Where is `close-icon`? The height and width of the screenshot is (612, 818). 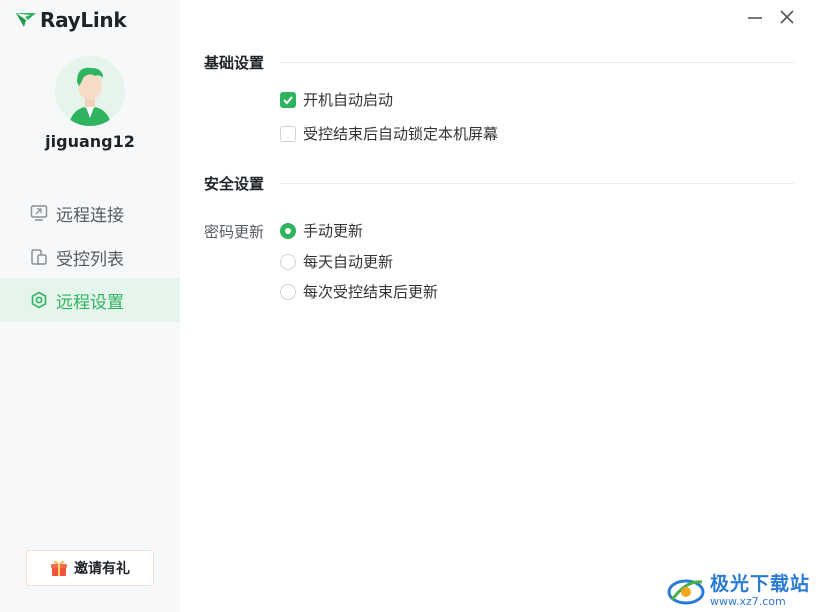
close-icon is located at coordinates (787, 17).